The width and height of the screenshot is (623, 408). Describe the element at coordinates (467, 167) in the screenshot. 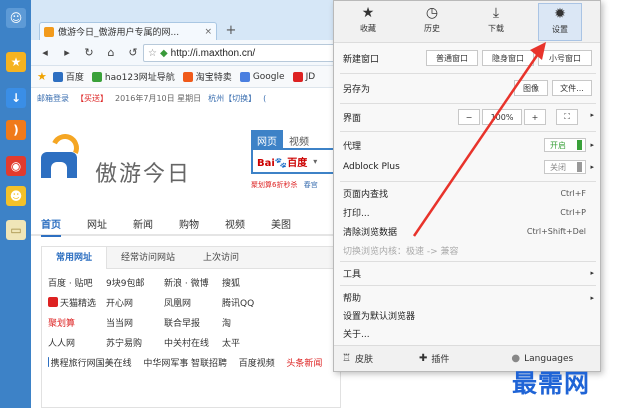

I see `menu-adblock: Adblock Plus 关闭 ▸` at that location.